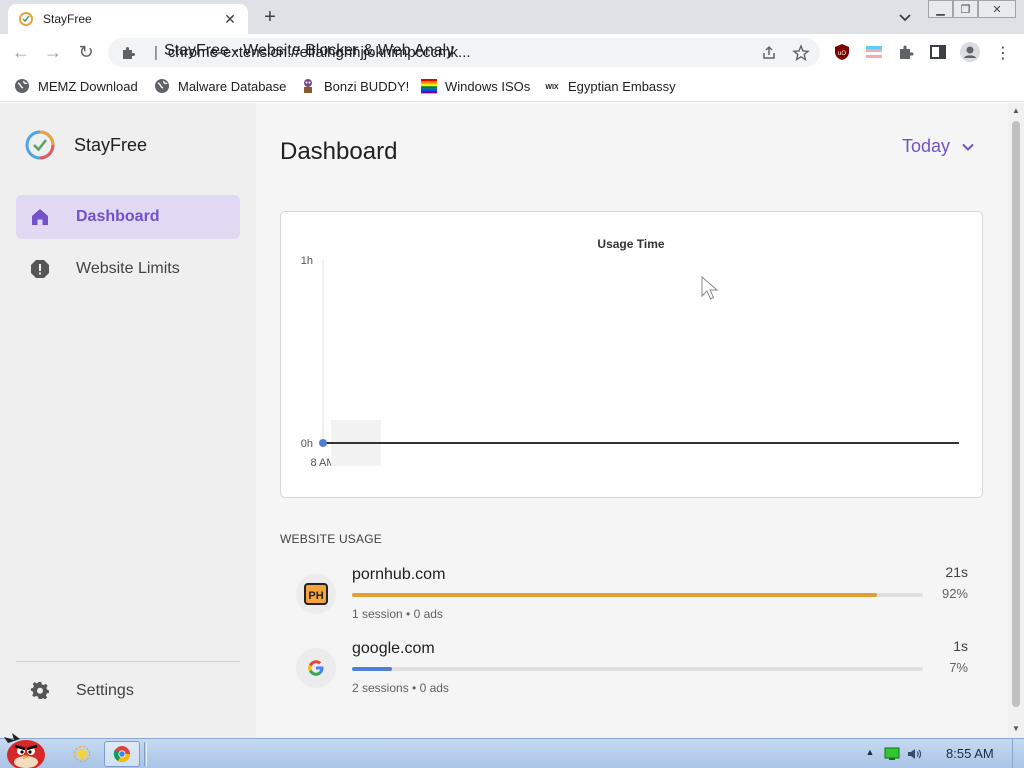 This screenshot has width=1024, height=768. What do you see at coordinates (128, 19) in the screenshot?
I see `tab-stayfree: StayFree ✕` at bounding box center [128, 19].